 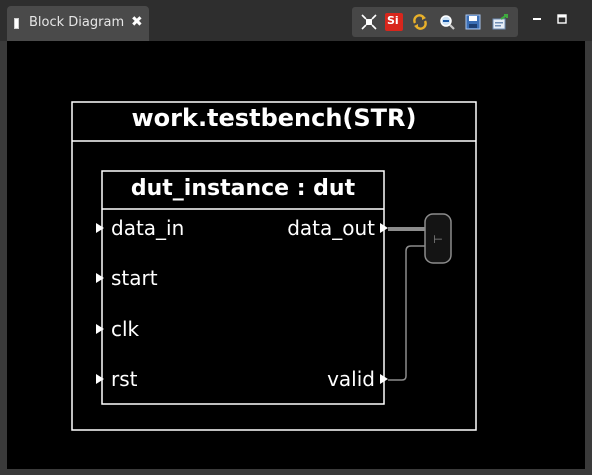 I want to click on refresh-icon, so click(x=420, y=22).